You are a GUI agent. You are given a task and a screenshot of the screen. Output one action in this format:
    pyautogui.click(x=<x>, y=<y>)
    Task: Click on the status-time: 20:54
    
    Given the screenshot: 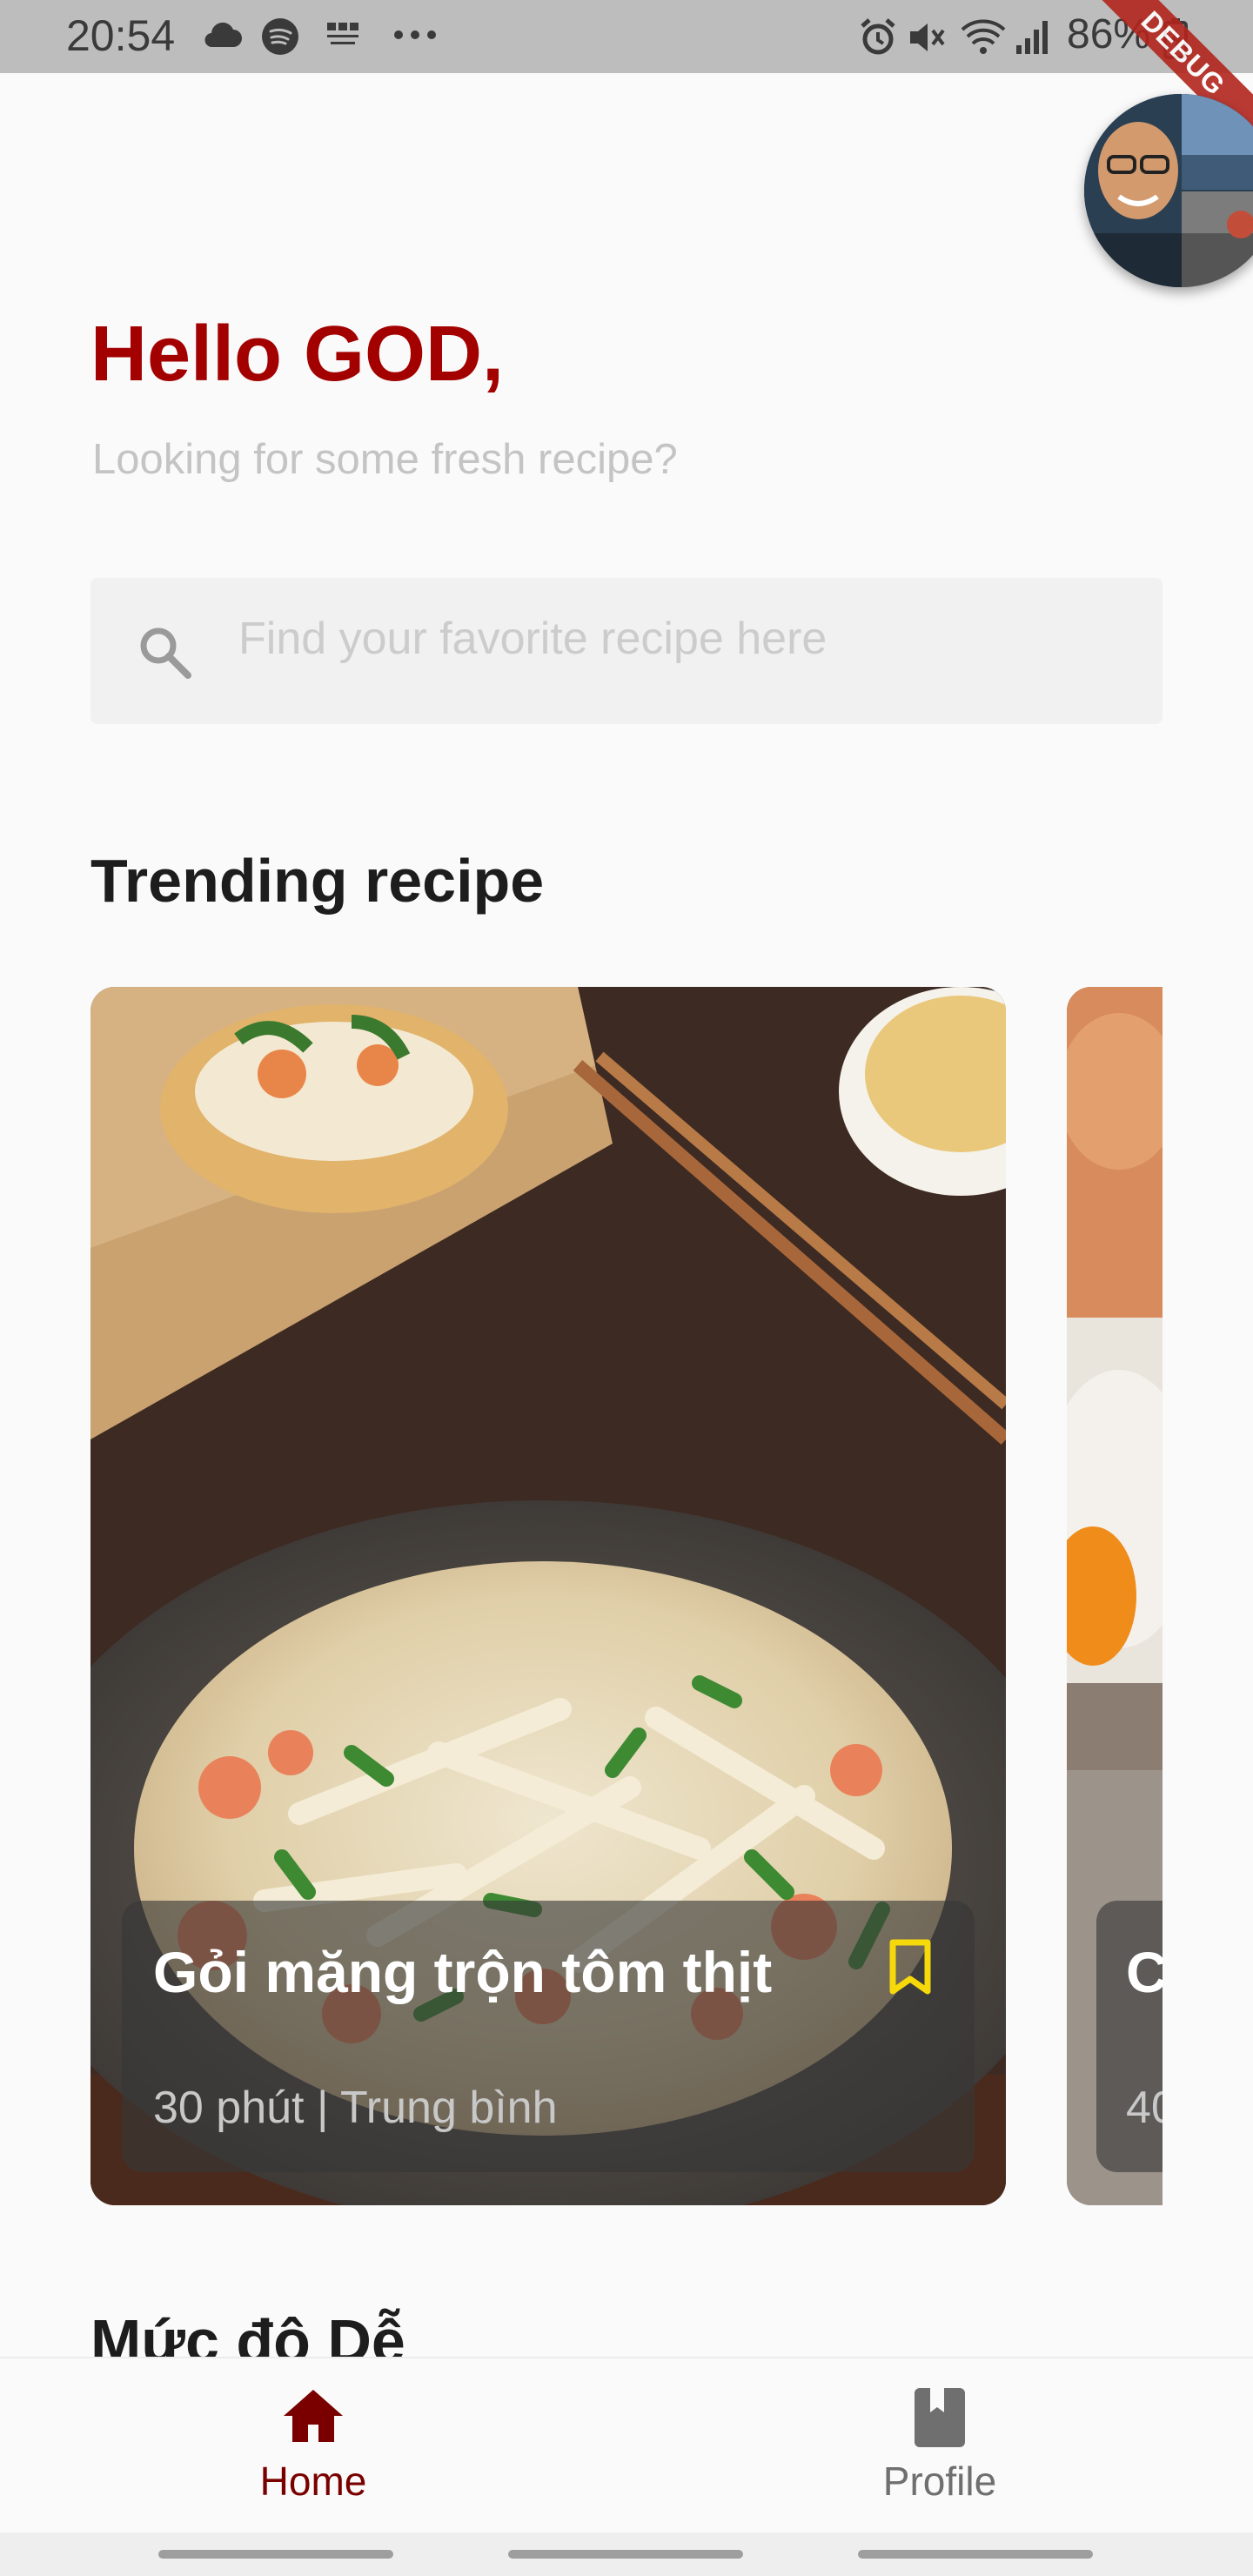 What is the action you would take?
    pyautogui.click(x=121, y=35)
    